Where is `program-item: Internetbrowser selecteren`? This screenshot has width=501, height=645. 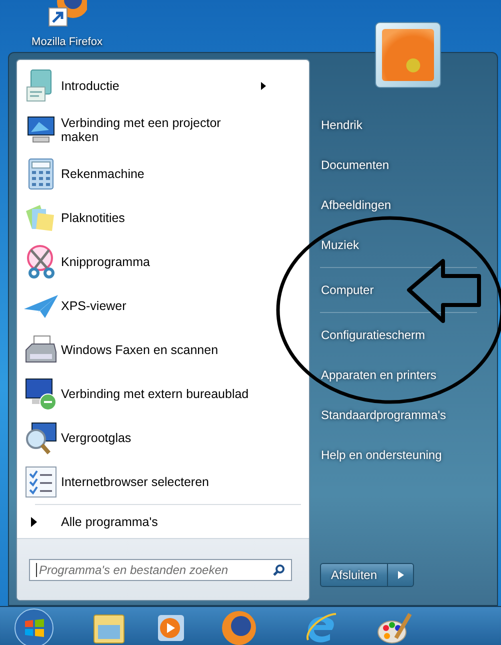 program-item: Internetbrowser selecteren is located at coordinates (163, 482).